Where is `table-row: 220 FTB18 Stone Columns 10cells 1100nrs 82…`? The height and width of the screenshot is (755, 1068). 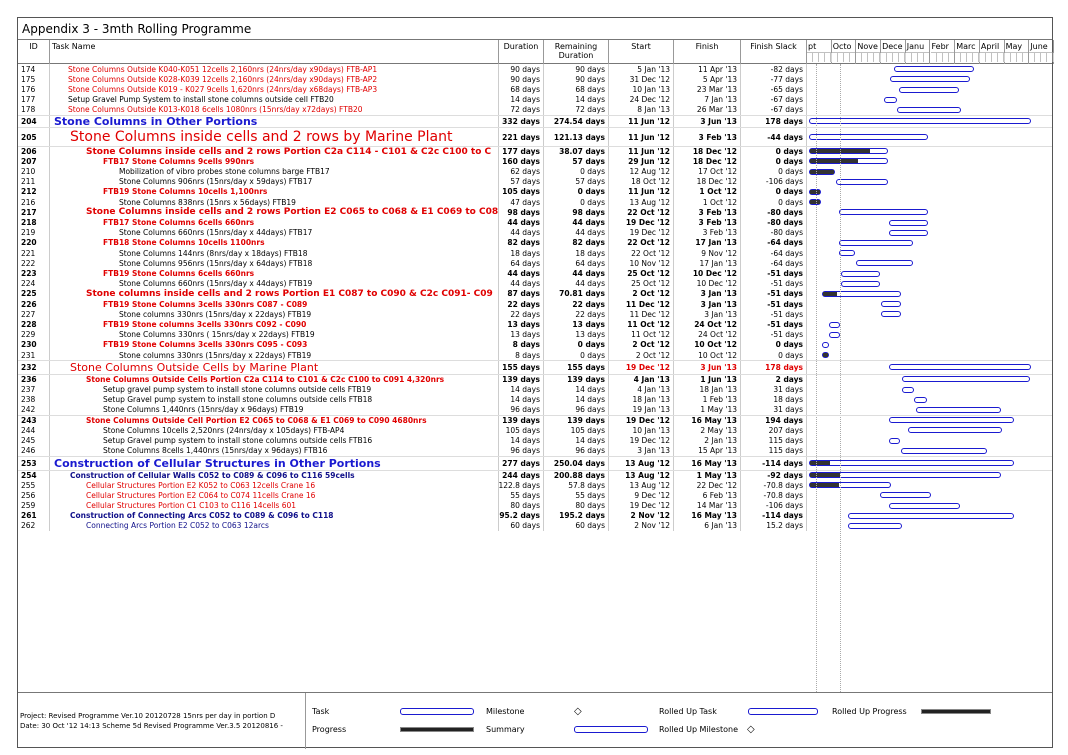 table-row: 220 FTB18 Stone Columns 10cells 1100nrs 82… is located at coordinates (535, 242).